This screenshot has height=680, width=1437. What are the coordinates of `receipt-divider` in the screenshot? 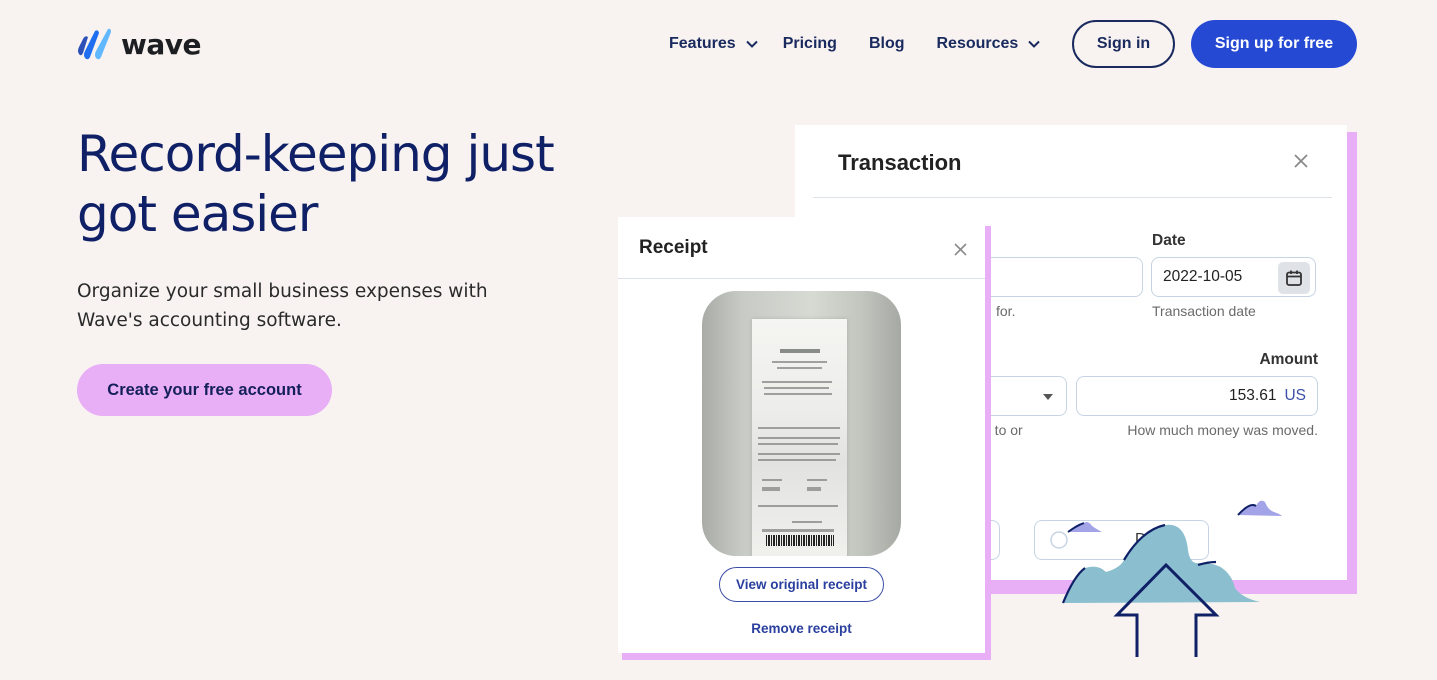 It's located at (801, 278).